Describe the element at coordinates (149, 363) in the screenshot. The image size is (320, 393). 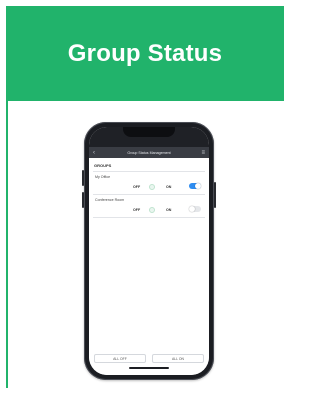
I see `bottom-action-bar: ALL OFF ALL ON` at that location.